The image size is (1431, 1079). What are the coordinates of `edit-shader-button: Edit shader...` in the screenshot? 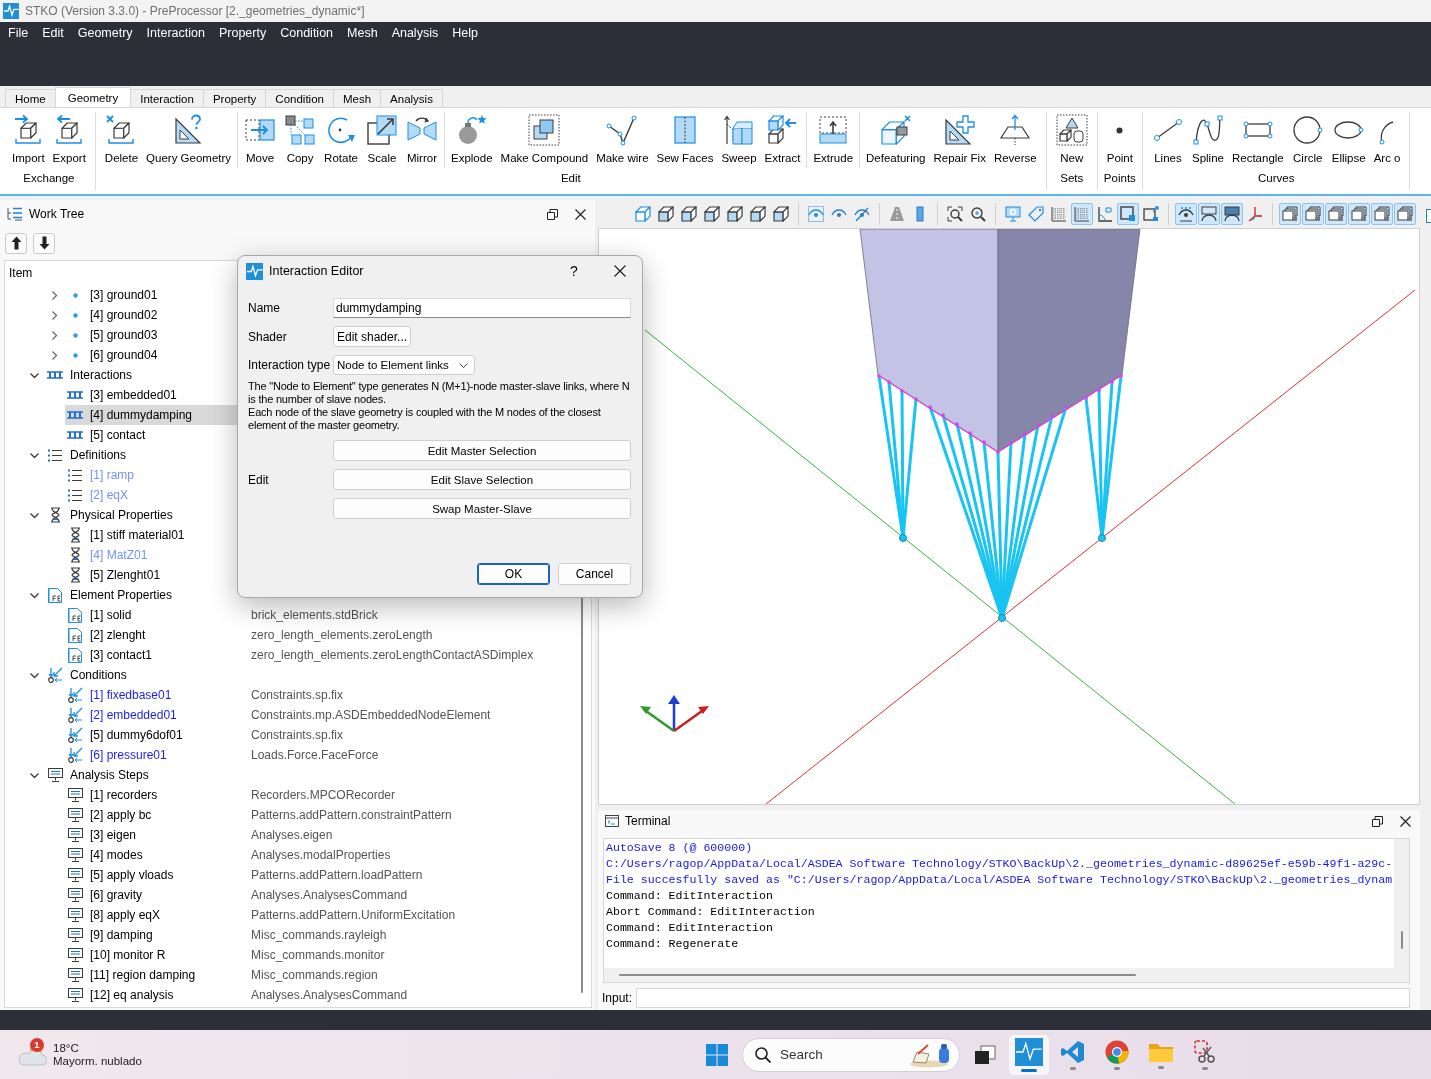 It's located at (372, 336).